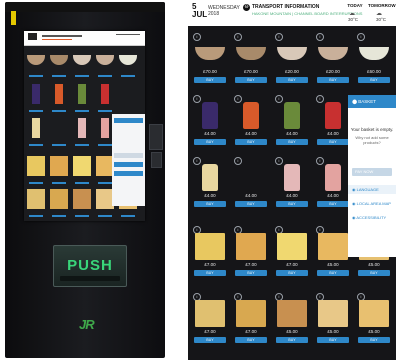  I want to click on basket-header: ⬤ BASKET, so click(372, 101).